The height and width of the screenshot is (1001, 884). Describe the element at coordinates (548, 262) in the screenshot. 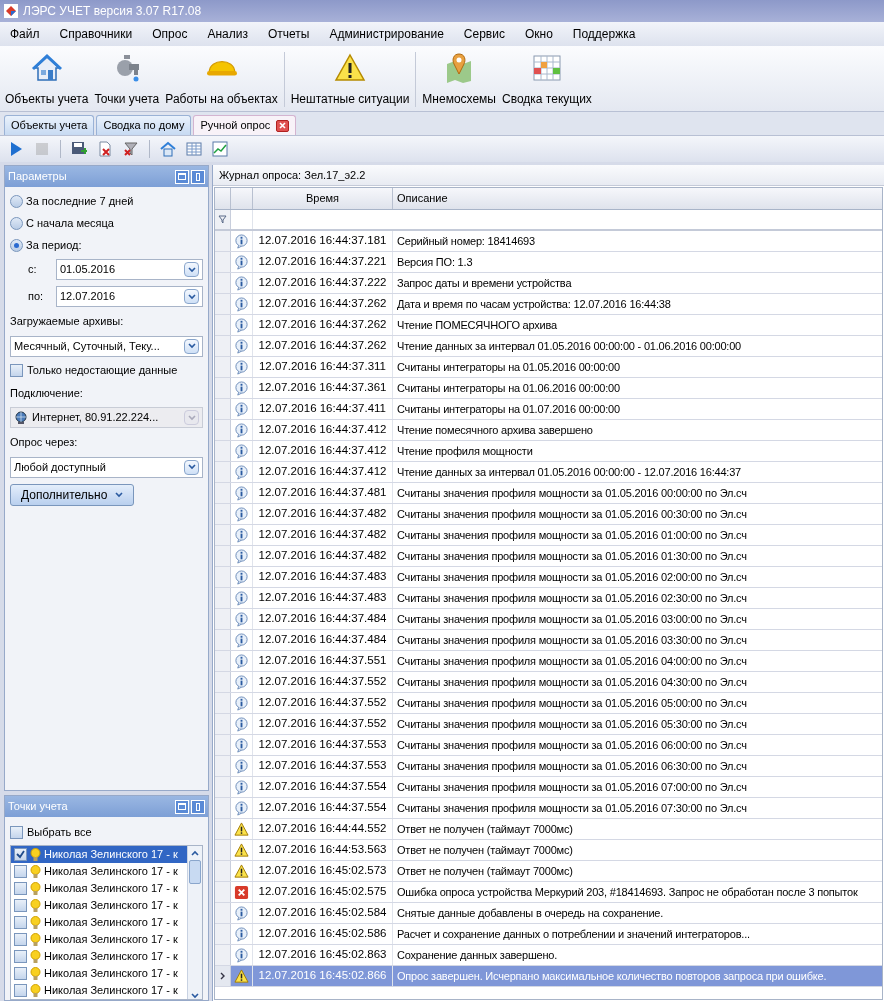

I see `log-row: 12.07.2016 16:44:37.221 Версия ПО: 1.3` at that location.